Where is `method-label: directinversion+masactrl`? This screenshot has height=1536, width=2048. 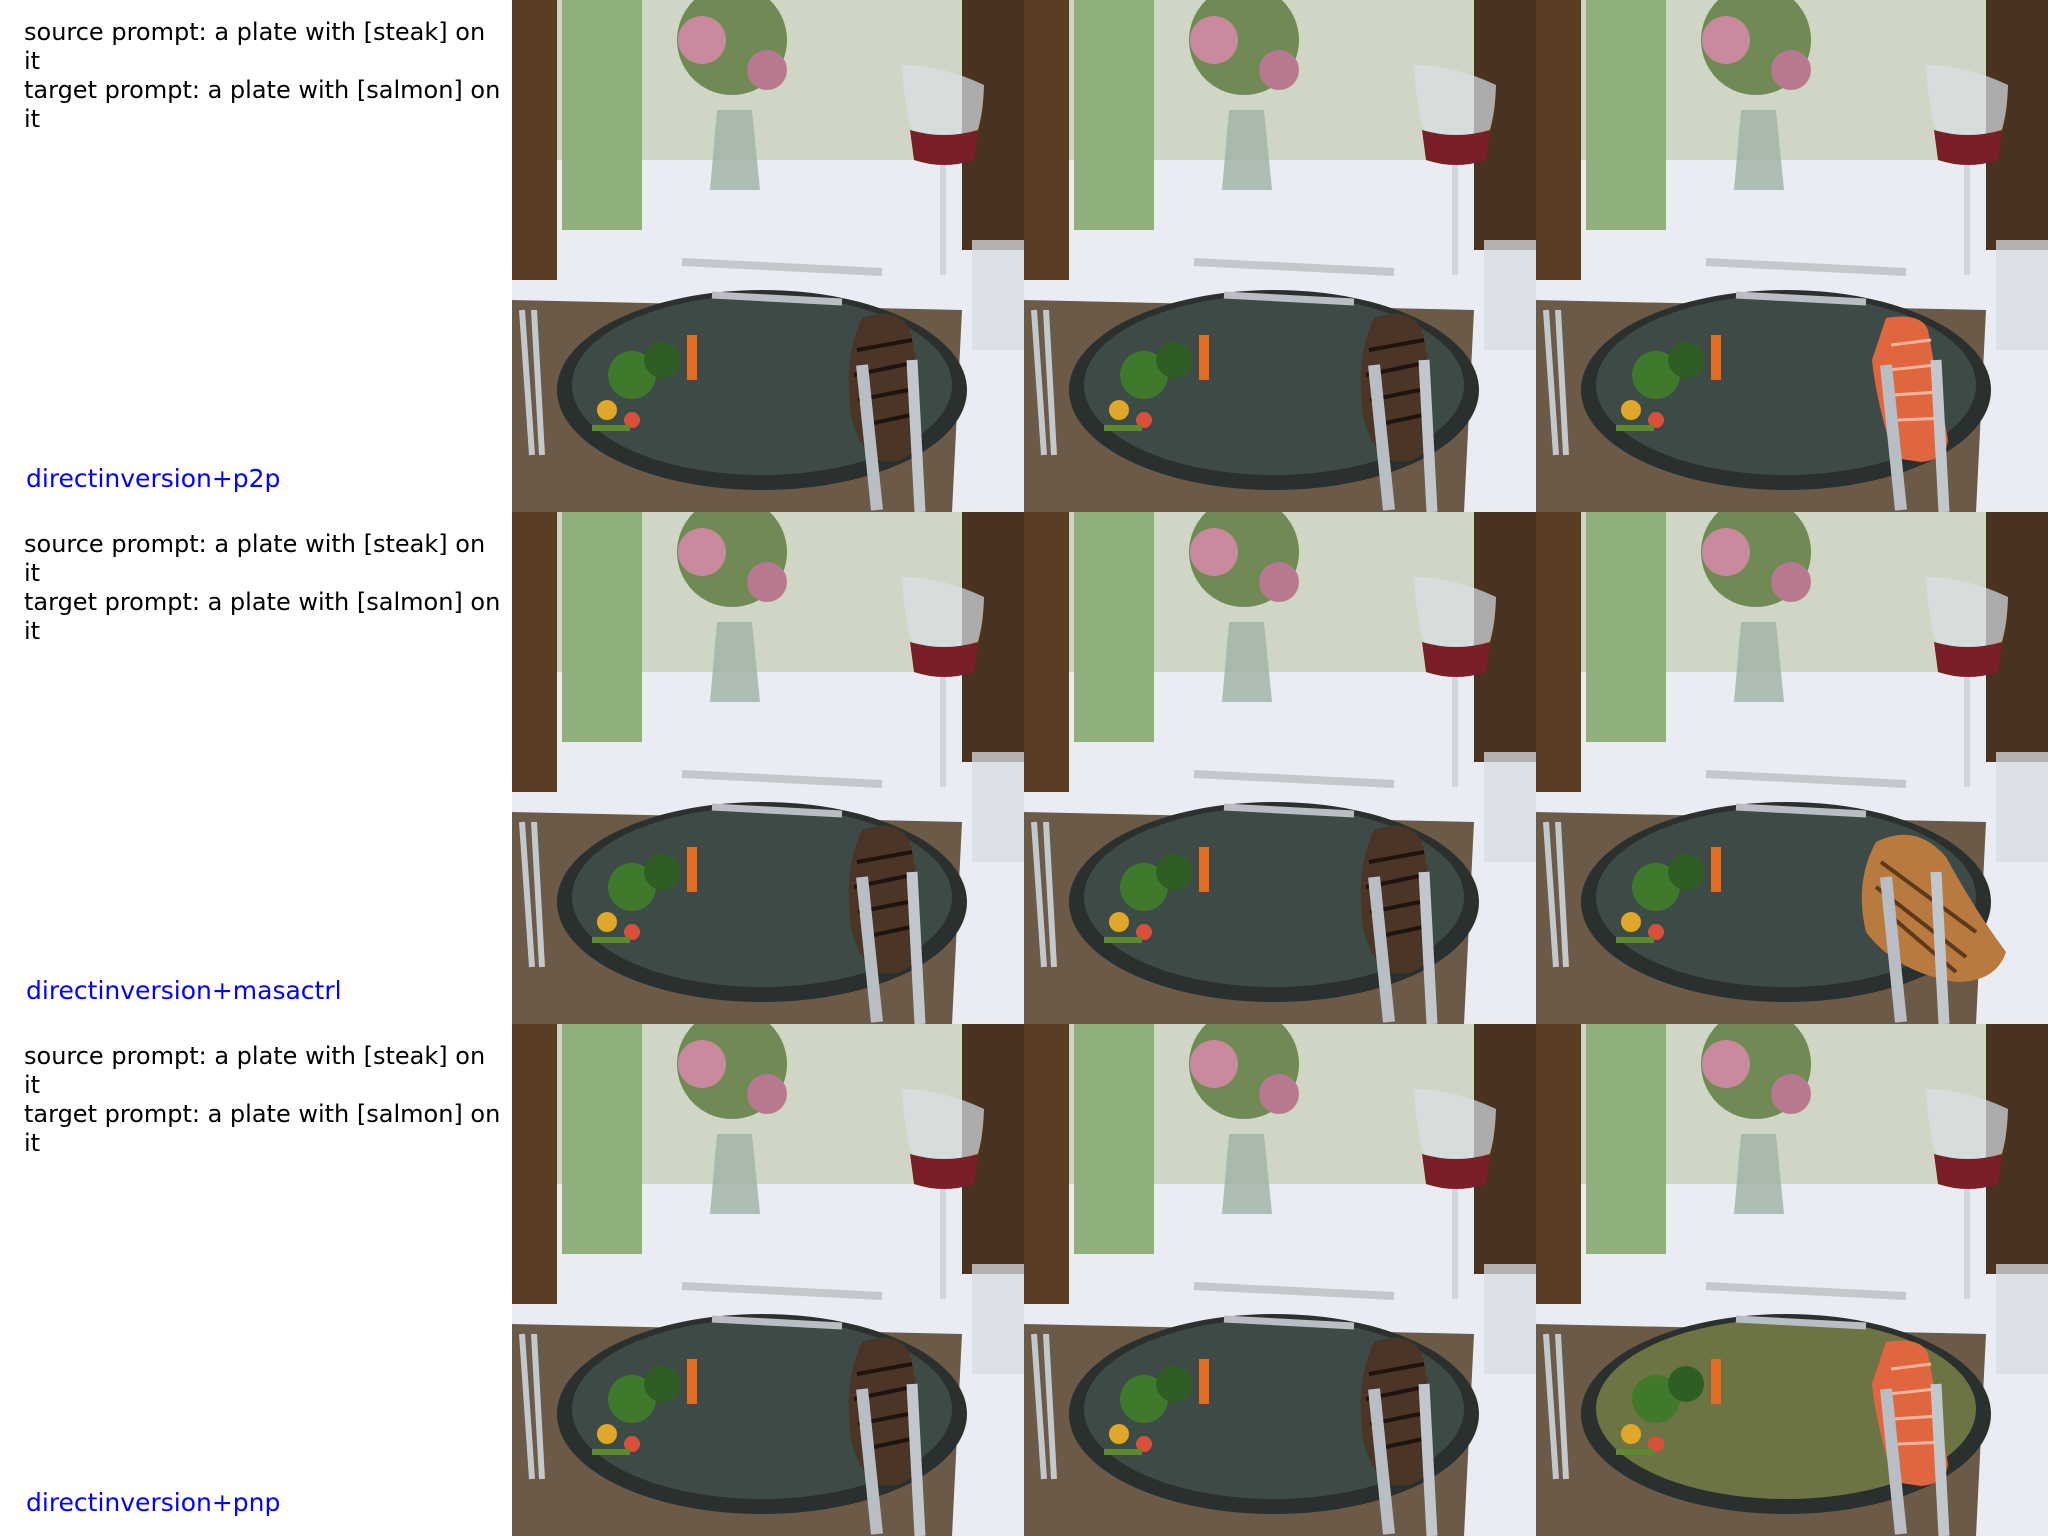
method-label: directinversion+masactrl is located at coordinates (184, 990).